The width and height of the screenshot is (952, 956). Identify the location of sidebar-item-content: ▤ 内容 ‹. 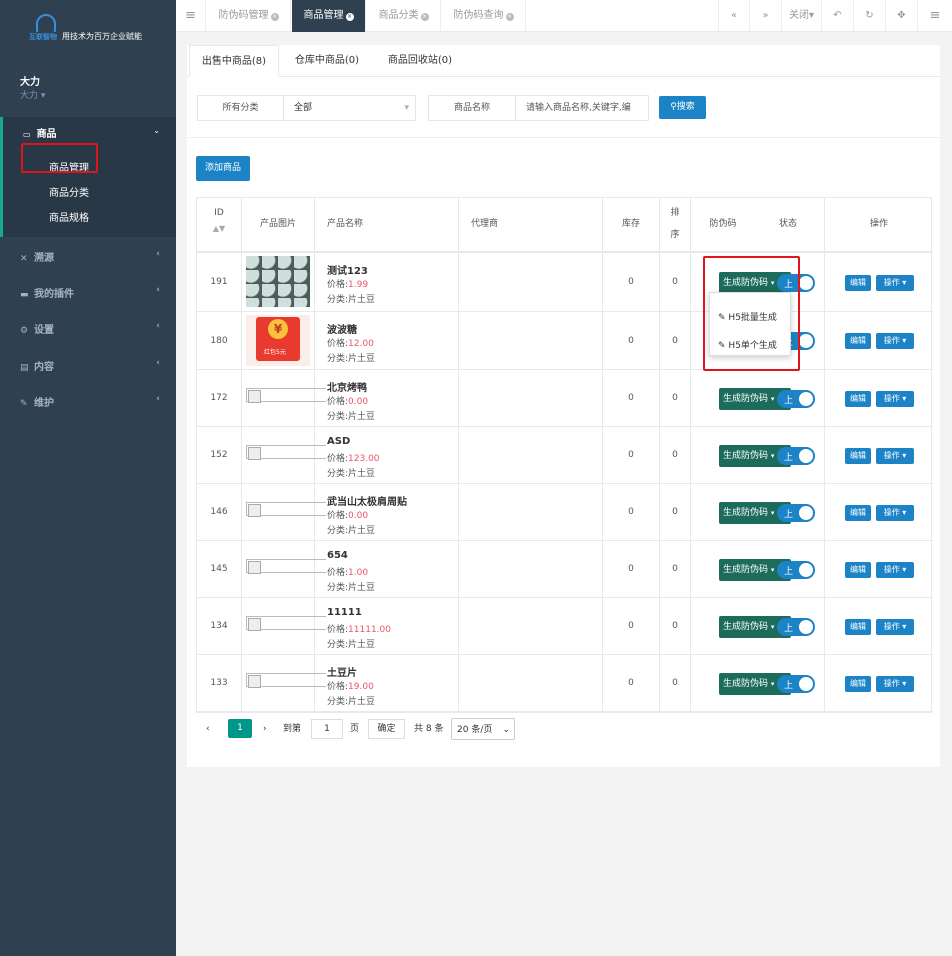
(93, 365).